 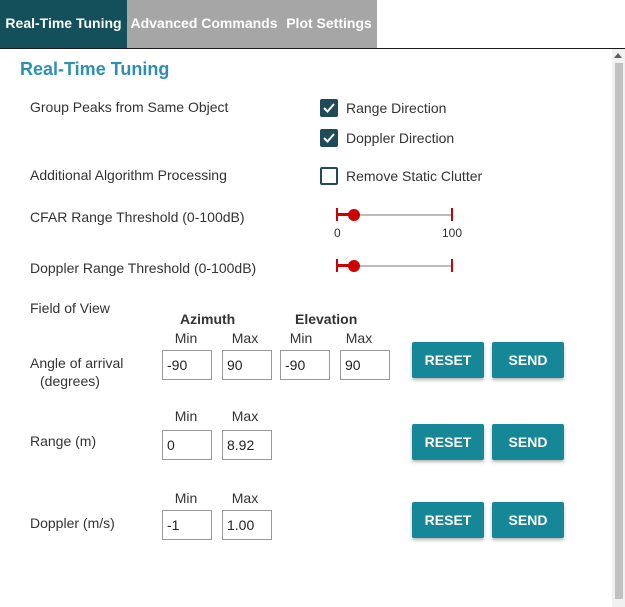 What do you see at coordinates (448, 520) in the screenshot?
I see `doppler-reset-button: RESET` at bounding box center [448, 520].